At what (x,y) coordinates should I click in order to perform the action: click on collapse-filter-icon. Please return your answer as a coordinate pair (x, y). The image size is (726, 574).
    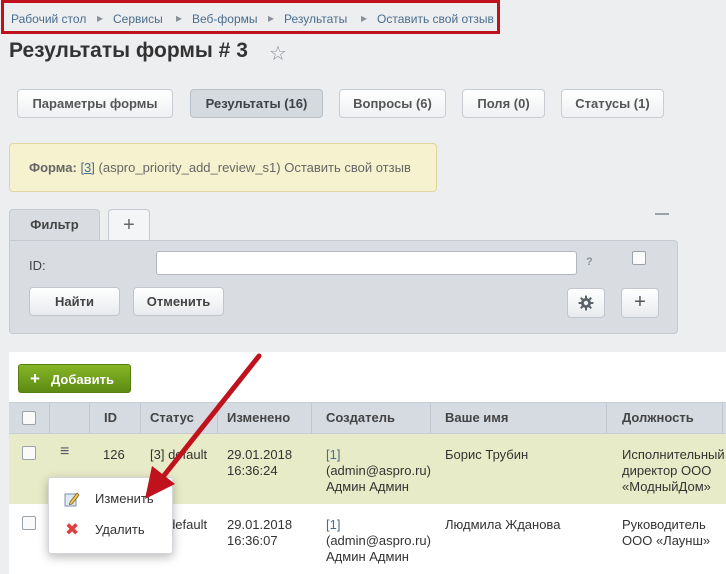
    Looking at the image, I should click on (662, 214).